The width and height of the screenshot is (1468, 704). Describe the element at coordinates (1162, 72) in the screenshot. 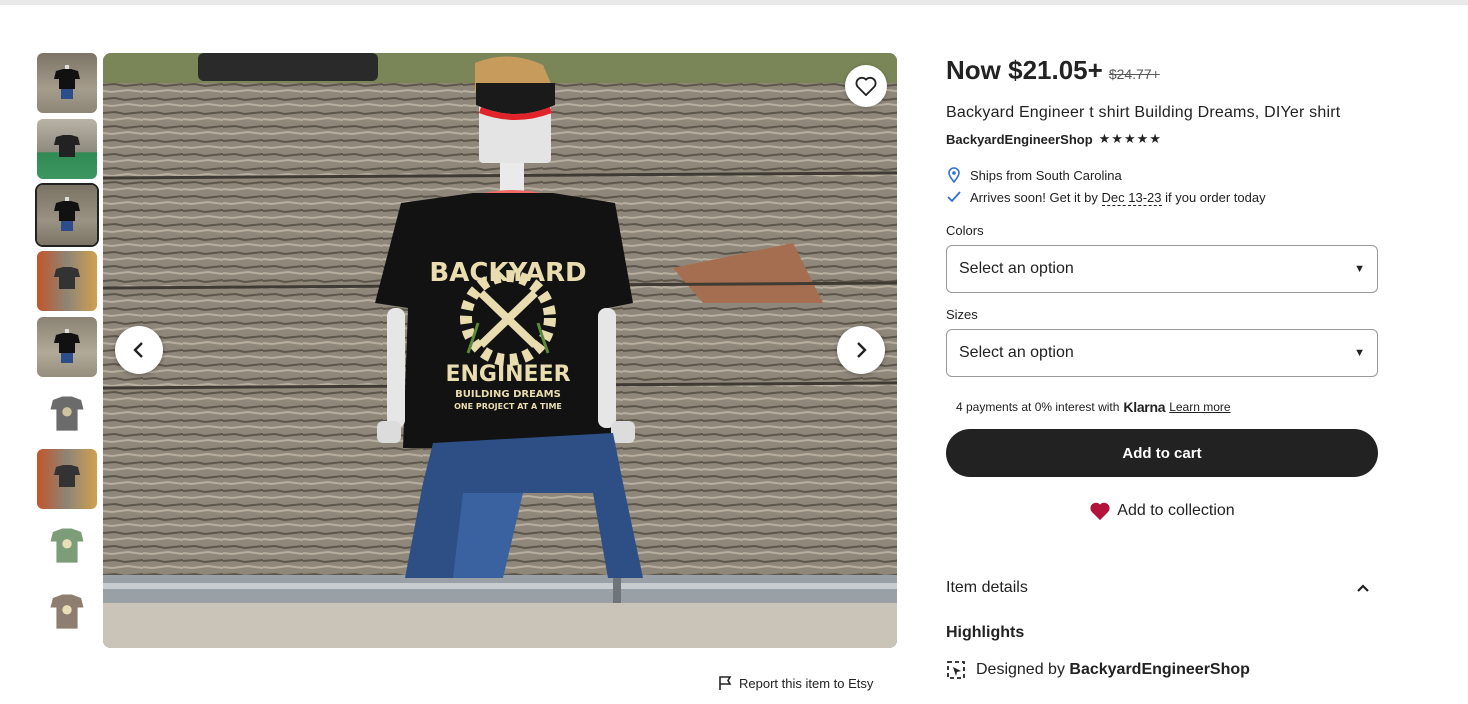

I see `price-row: Now $21.05+ $24.77+` at that location.